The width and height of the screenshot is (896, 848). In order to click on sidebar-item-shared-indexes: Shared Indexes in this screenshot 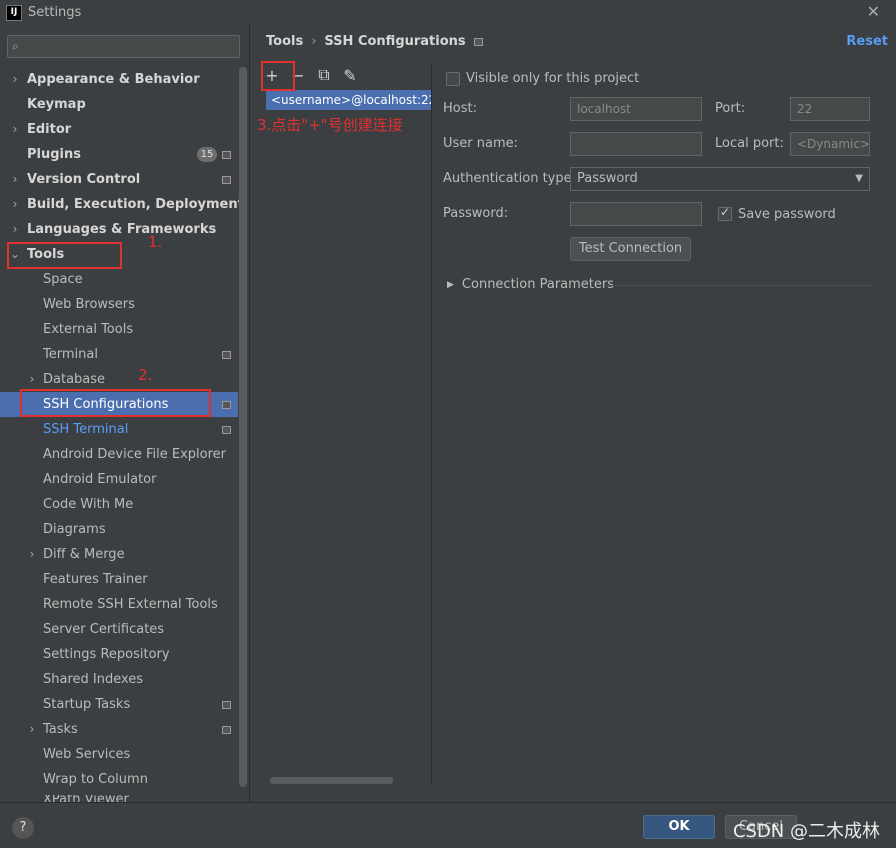, I will do `click(119, 679)`.